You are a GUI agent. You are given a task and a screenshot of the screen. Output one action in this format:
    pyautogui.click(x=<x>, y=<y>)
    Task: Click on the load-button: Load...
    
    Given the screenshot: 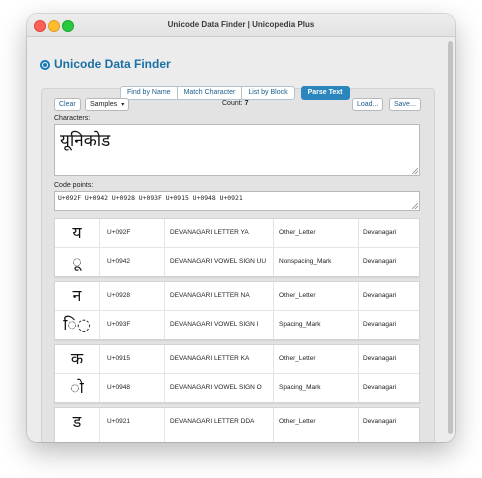 What is the action you would take?
    pyautogui.click(x=368, y=104)
    